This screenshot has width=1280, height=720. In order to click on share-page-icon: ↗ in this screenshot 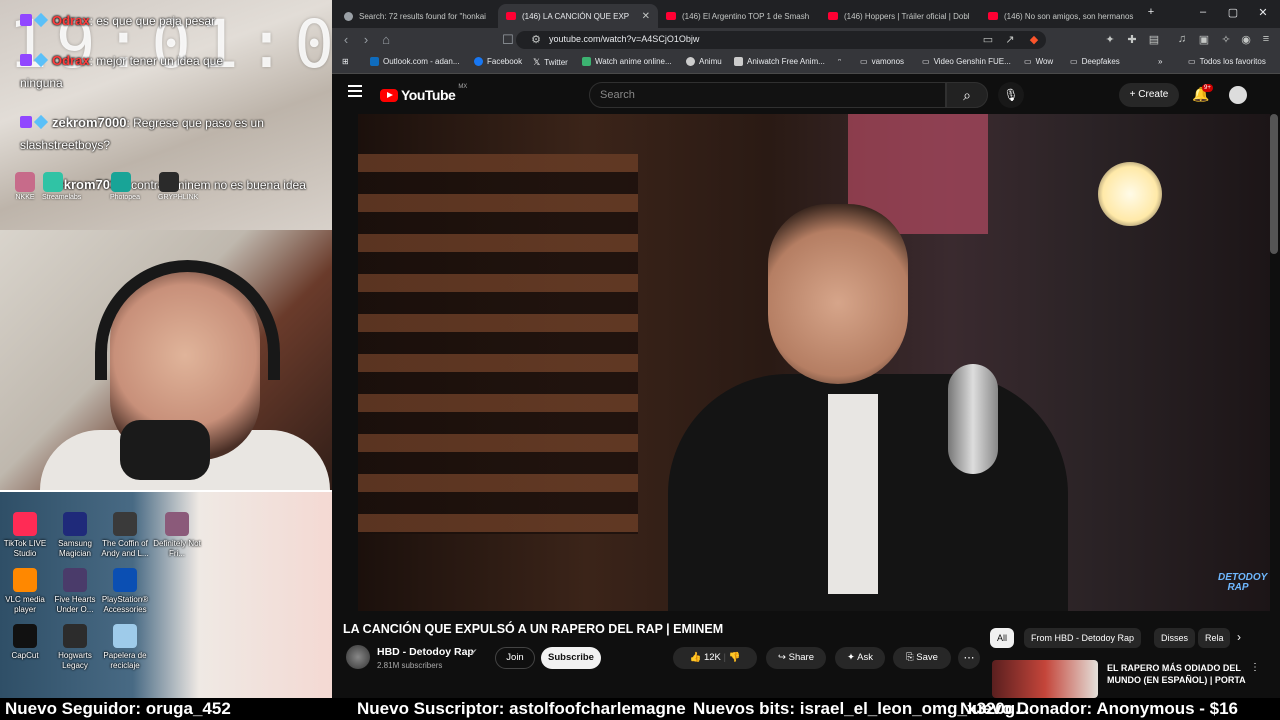, I will do `click(1010, 39)`.